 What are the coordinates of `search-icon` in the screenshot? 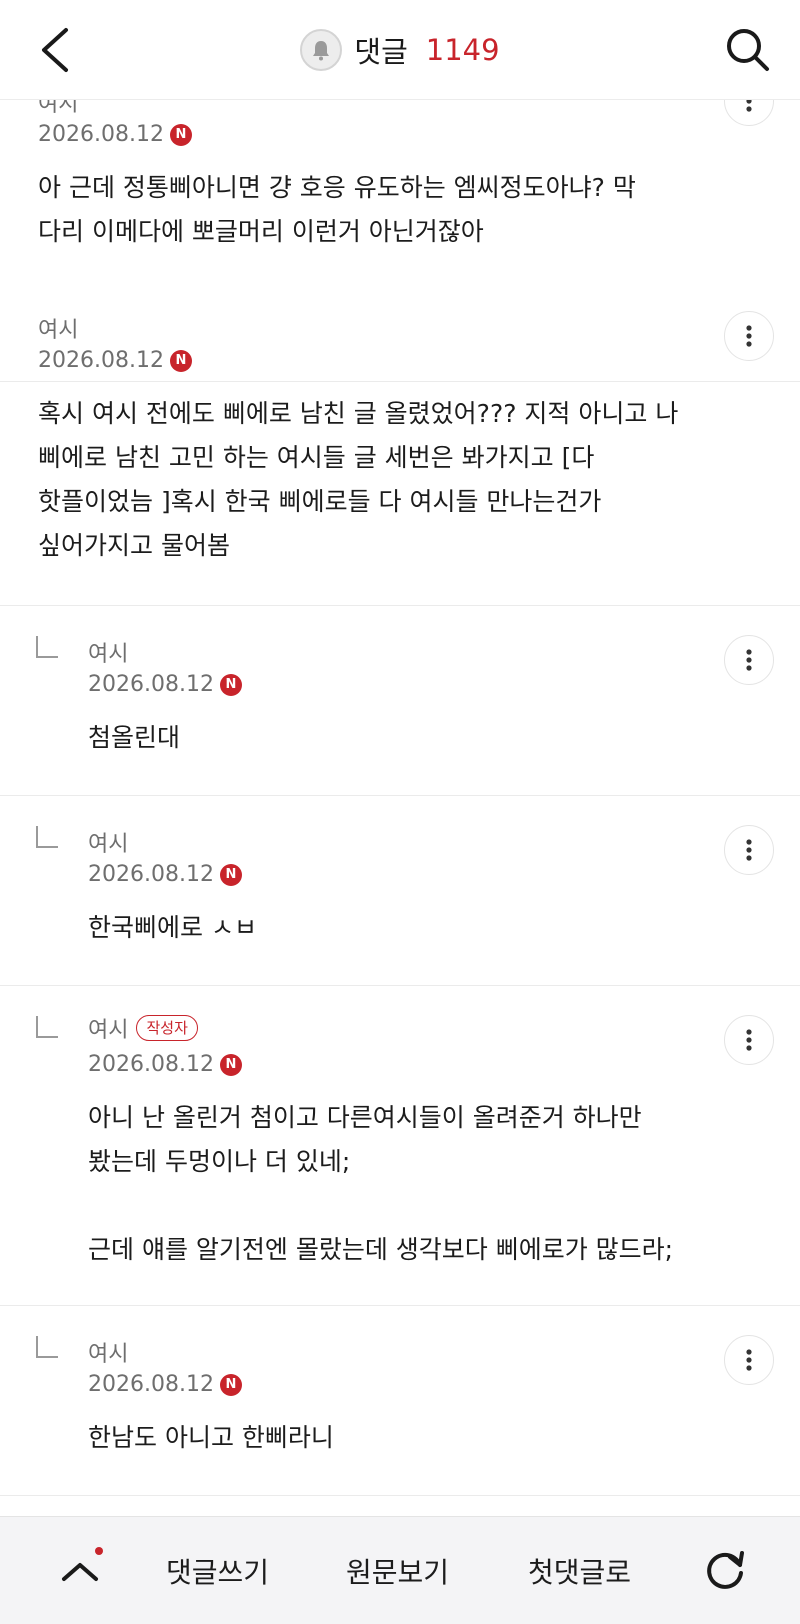 It's located at (748, 50).